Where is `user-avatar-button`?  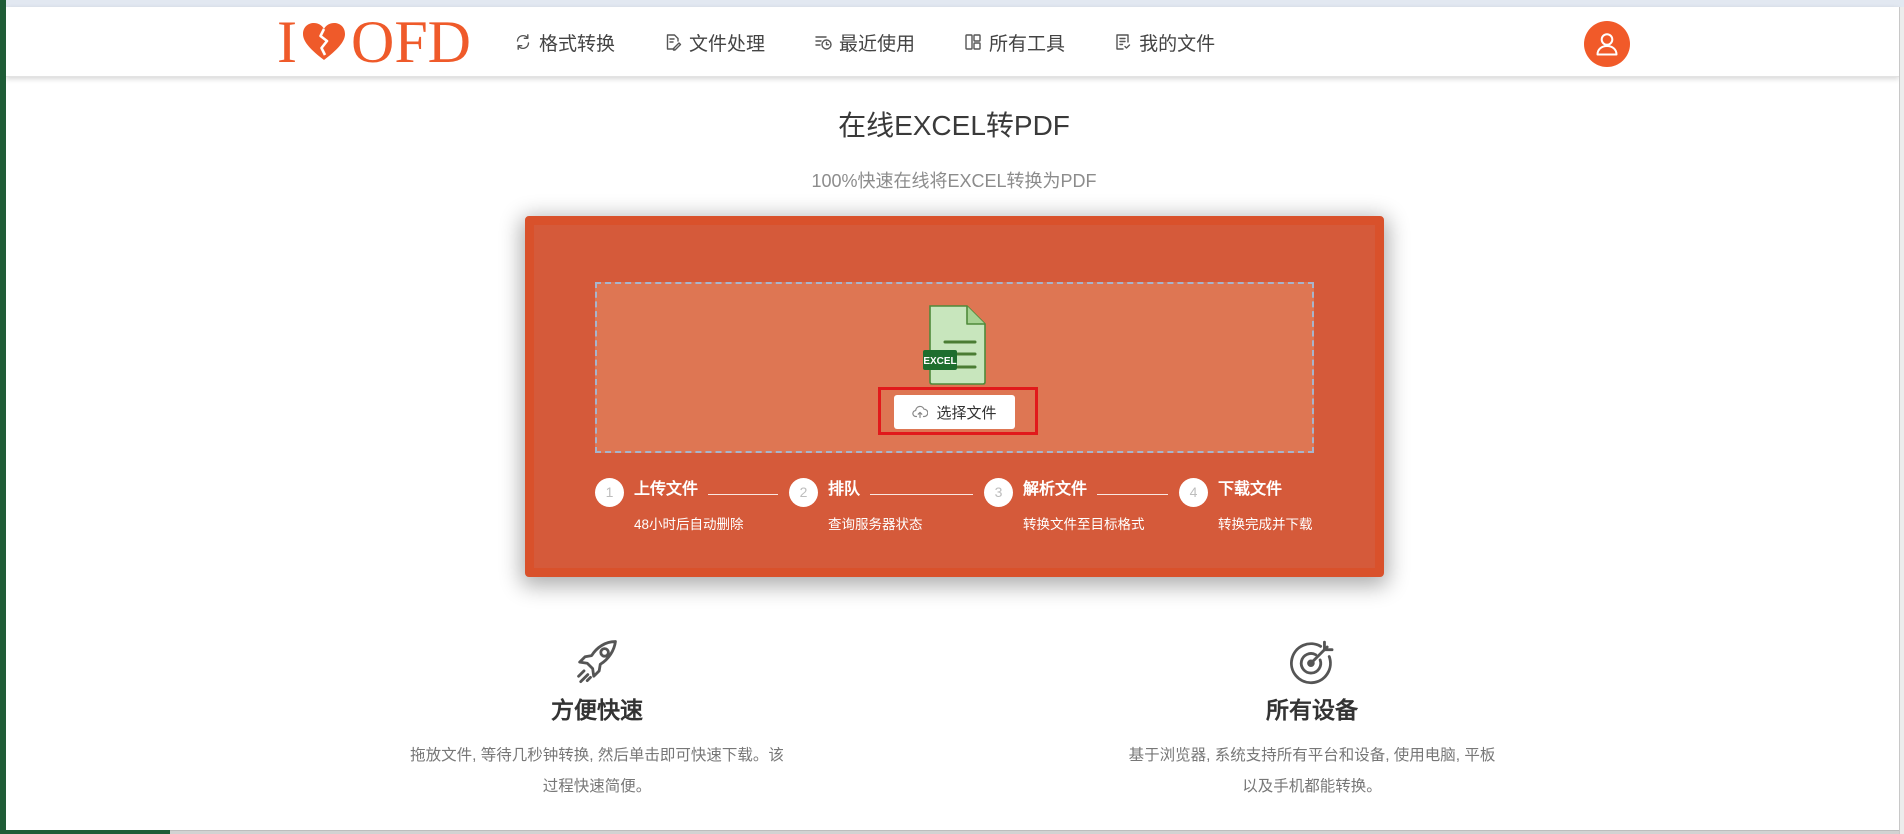 user-avatar-button is located at coordinates (1607, 44).